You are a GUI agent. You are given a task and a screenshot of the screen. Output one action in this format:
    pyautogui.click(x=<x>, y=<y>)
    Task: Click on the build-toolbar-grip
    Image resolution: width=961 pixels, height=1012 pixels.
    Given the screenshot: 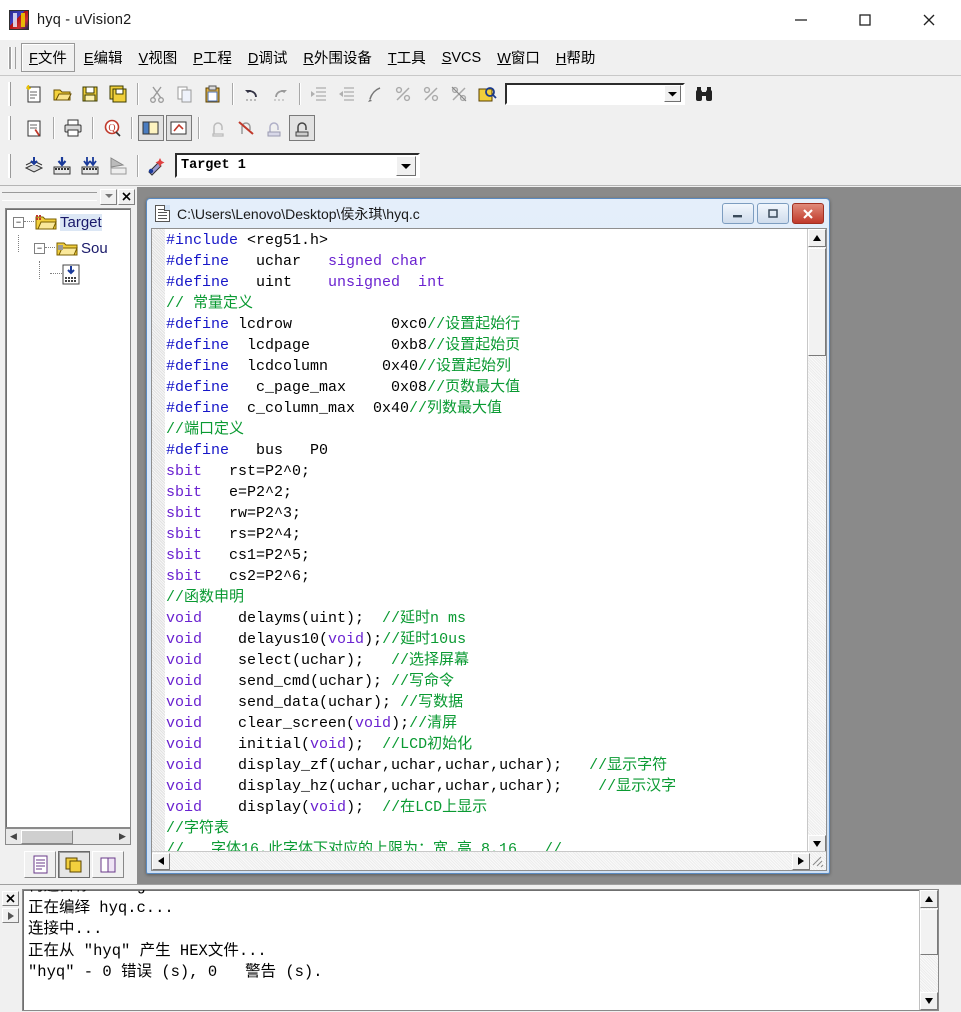 What is the action you would take?
    pyautogui.click(x=11, y=166)
    